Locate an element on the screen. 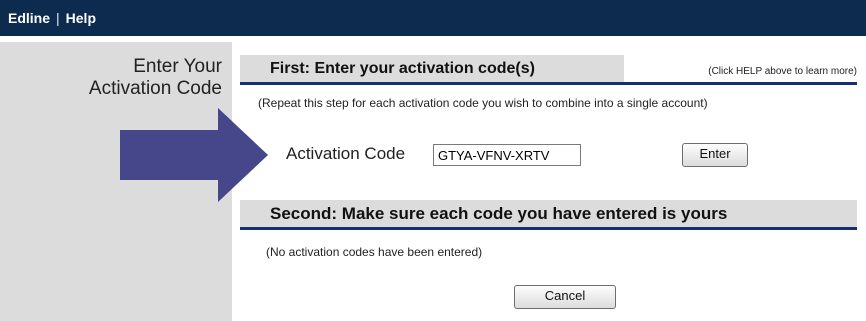 Image resolution: width=866 pixels, height=321 pixels. page-title: Enter Your Activation Code is located at coordinates (155, 78).